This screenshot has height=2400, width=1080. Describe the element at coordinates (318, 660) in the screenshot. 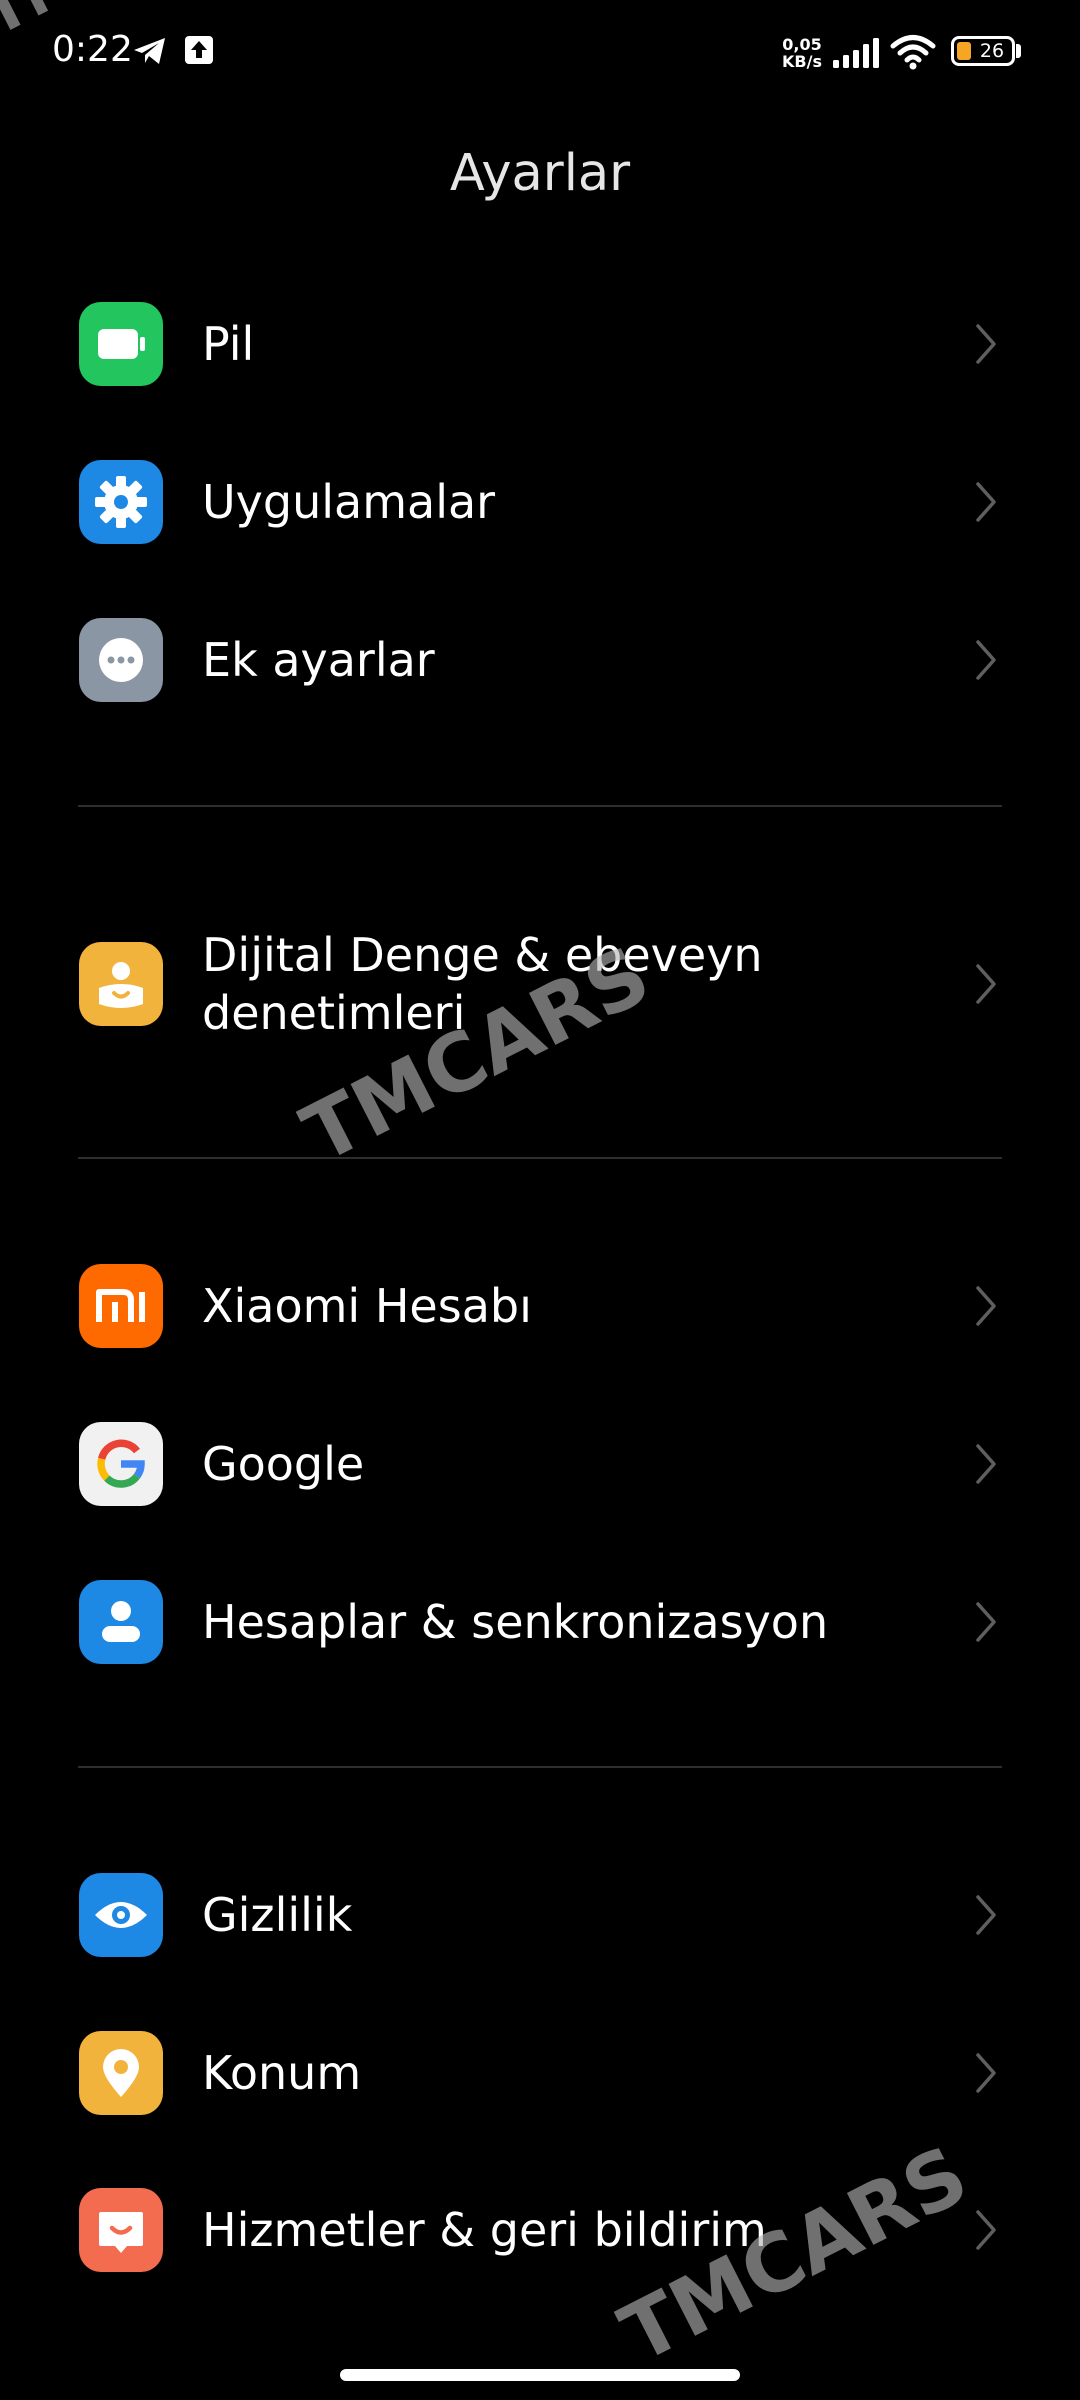

I see `settings-item-label: Ek ayarlar` at that location.